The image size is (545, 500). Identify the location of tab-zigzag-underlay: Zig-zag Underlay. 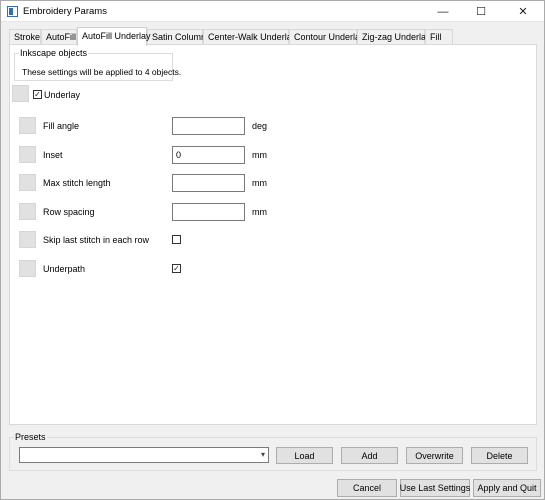
(394, 37).